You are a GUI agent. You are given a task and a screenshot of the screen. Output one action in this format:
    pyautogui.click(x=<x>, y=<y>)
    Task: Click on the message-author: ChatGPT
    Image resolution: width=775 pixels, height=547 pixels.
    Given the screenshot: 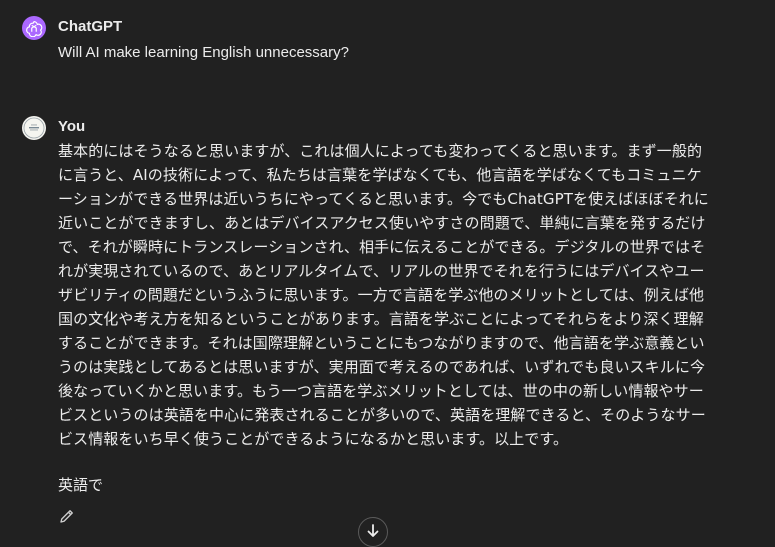 What is the action you would take?
    pyautogui.click(x=90, y=26)
    